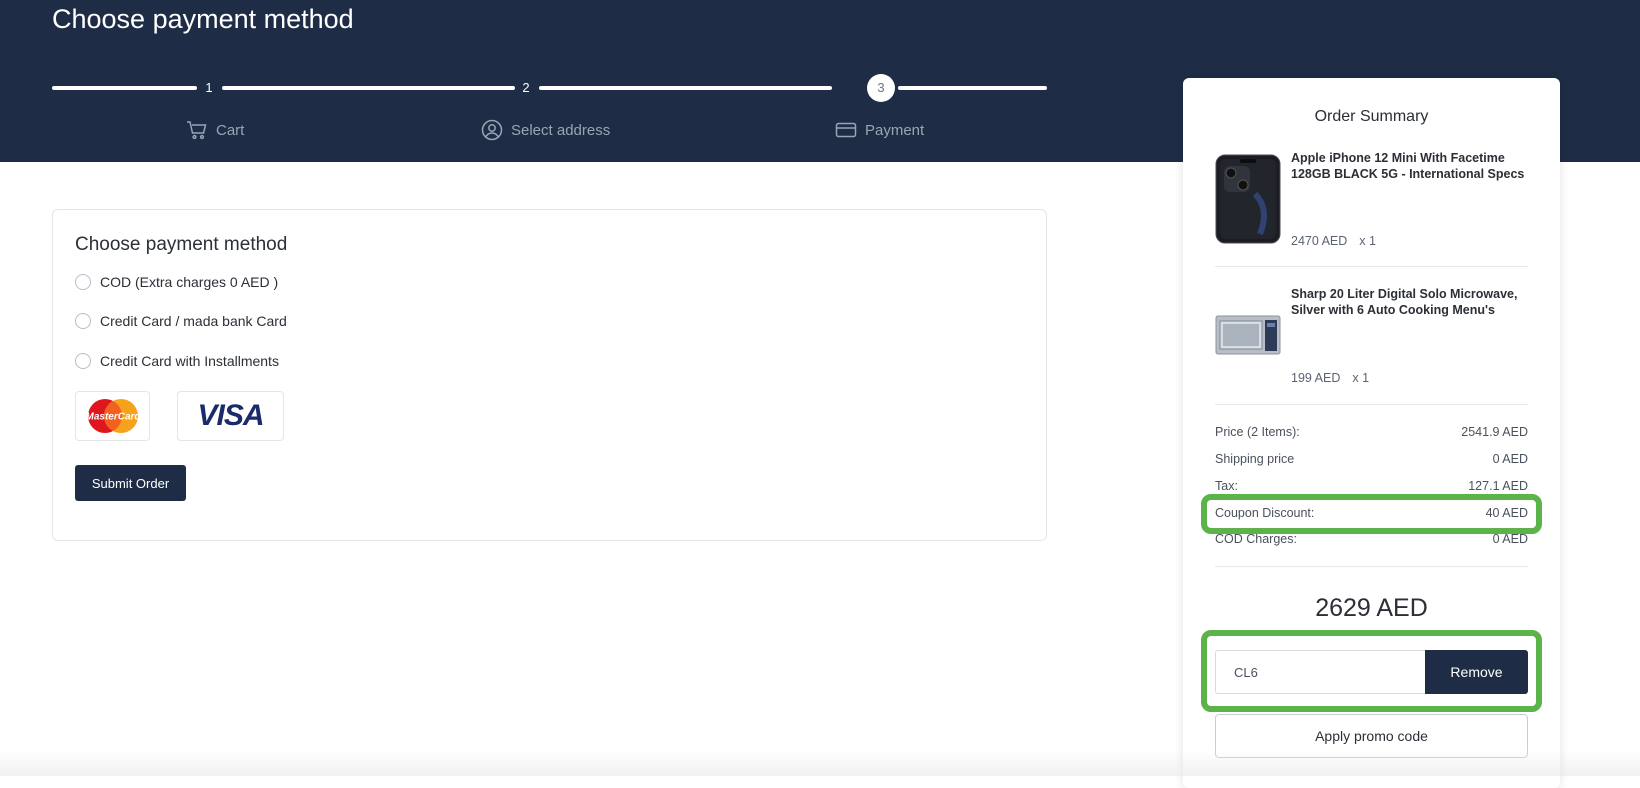  Describe the element at coordinates (181, 244) in the screenshot. I see `payment-method-title: Choose payment method` at that location.